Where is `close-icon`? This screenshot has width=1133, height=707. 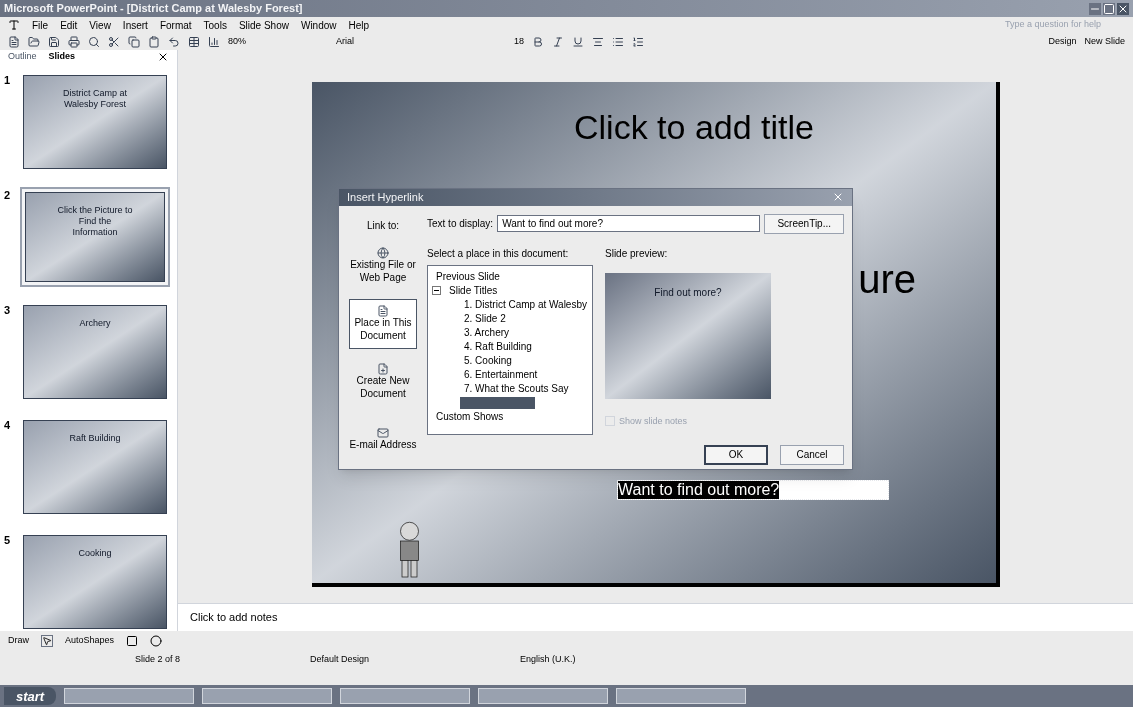 close-icon is located at coordinates (1123, 8).